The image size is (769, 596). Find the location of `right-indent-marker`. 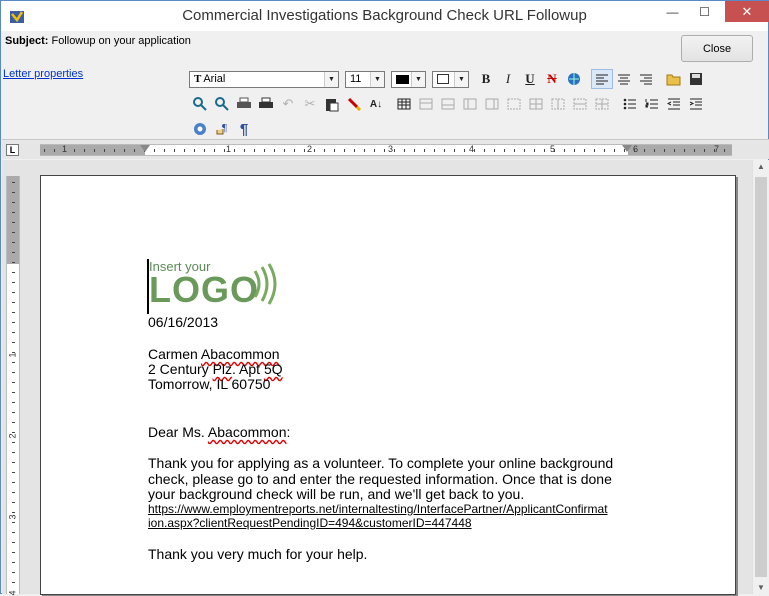

right-indent-marker is located at coordinates (627, 148).